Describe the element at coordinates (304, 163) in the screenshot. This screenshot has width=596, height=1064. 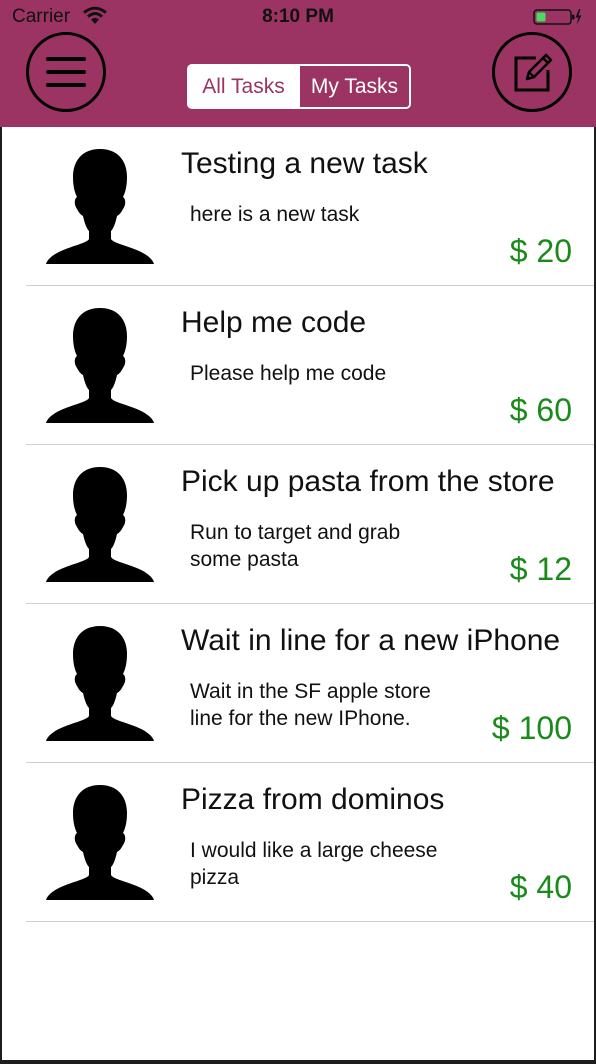
I see `task-title: Testing a new task` at that location.